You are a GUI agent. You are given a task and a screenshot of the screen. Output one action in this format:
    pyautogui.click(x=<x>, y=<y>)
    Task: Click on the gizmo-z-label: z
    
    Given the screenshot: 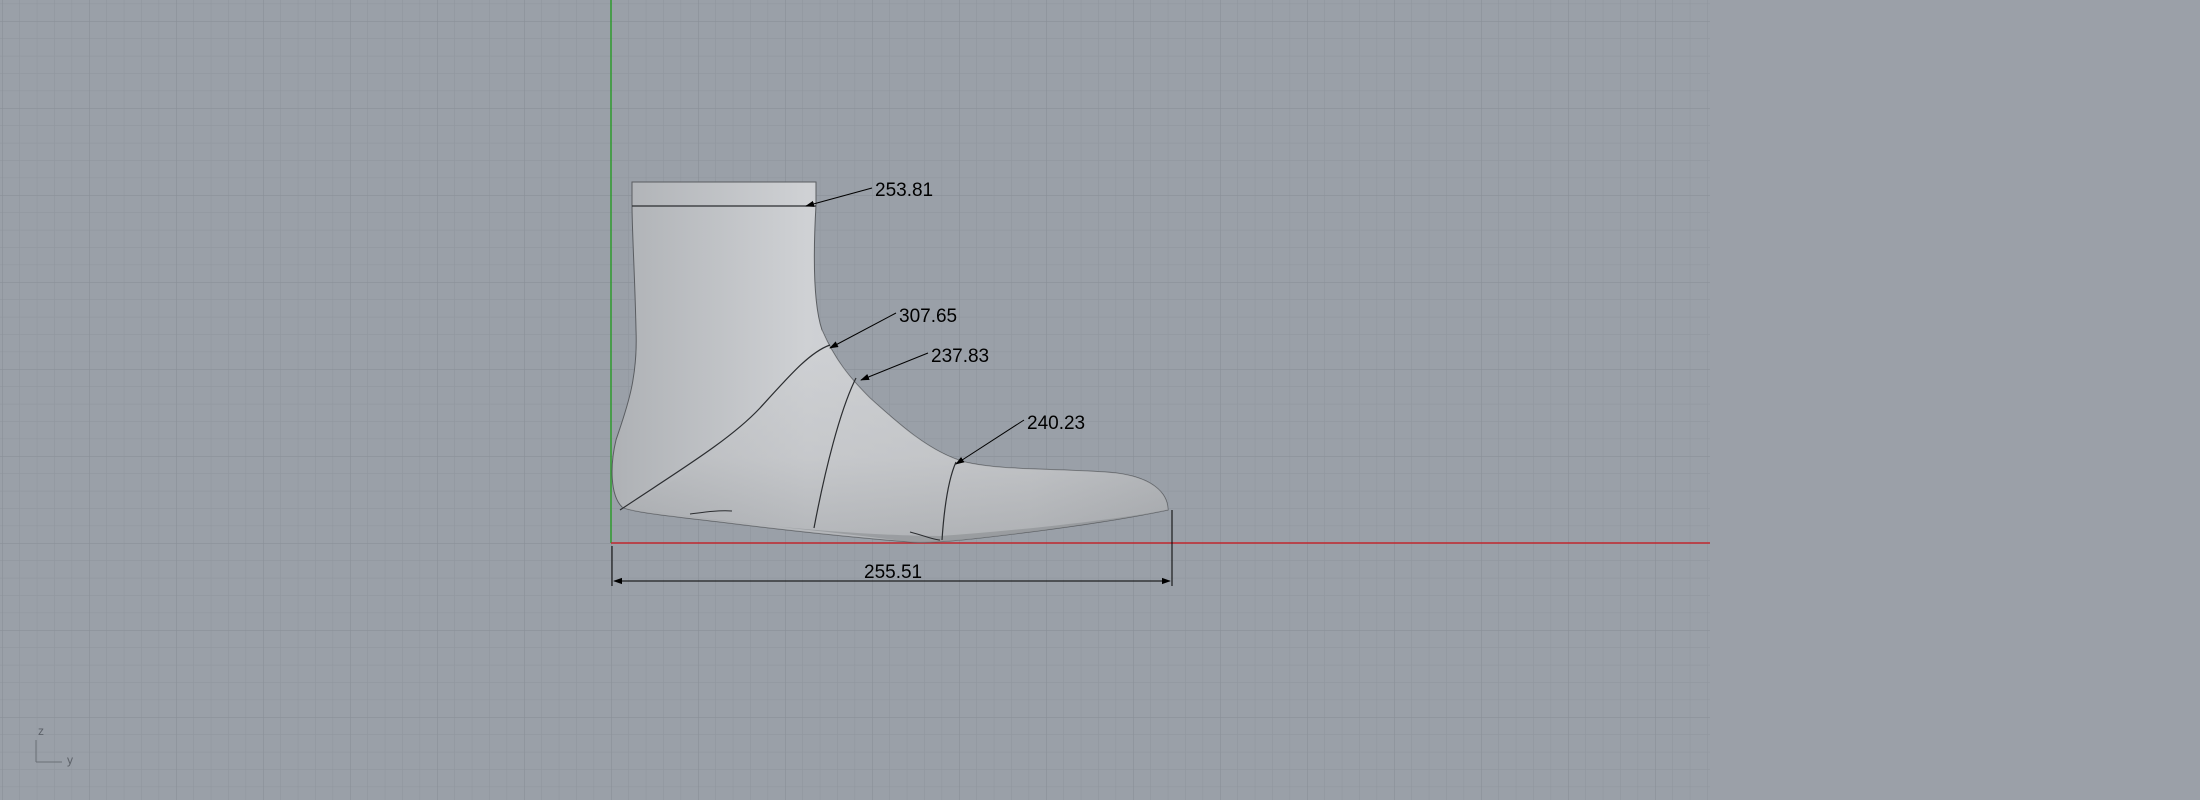 What is the action you would take?
    pyautogui.click(x=41, y=731)
    